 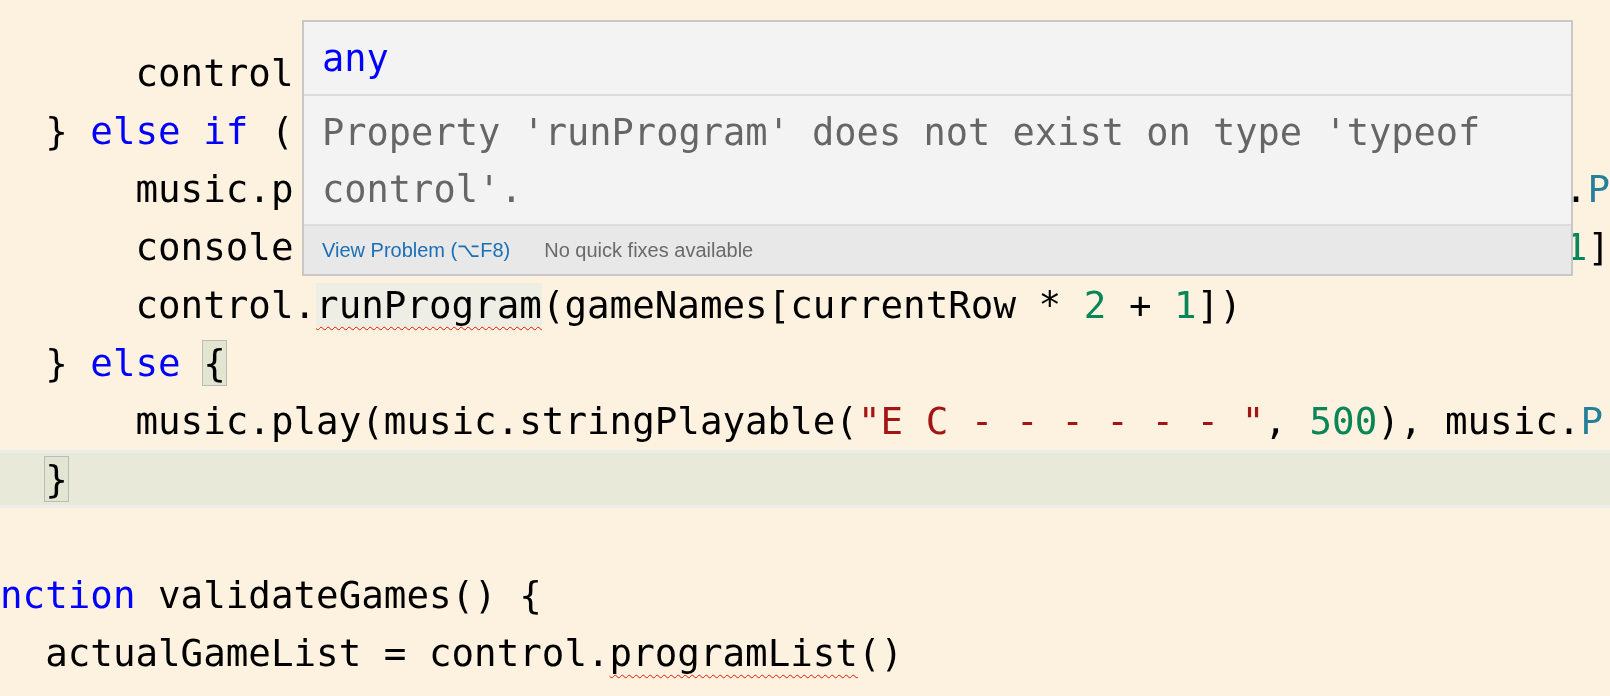 What do you see at coordinates (868, 421) in the screenshot?
I see `code-line: music.play(music.stringPlayable("E C - - - - - - ", 500), music.P` at bounding box center [868, 421].